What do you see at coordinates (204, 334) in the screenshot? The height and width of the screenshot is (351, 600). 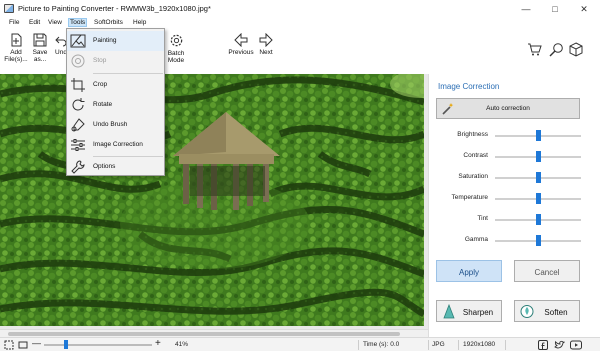 I see `scrollbar-thumb` at bounding box center [204, 334].